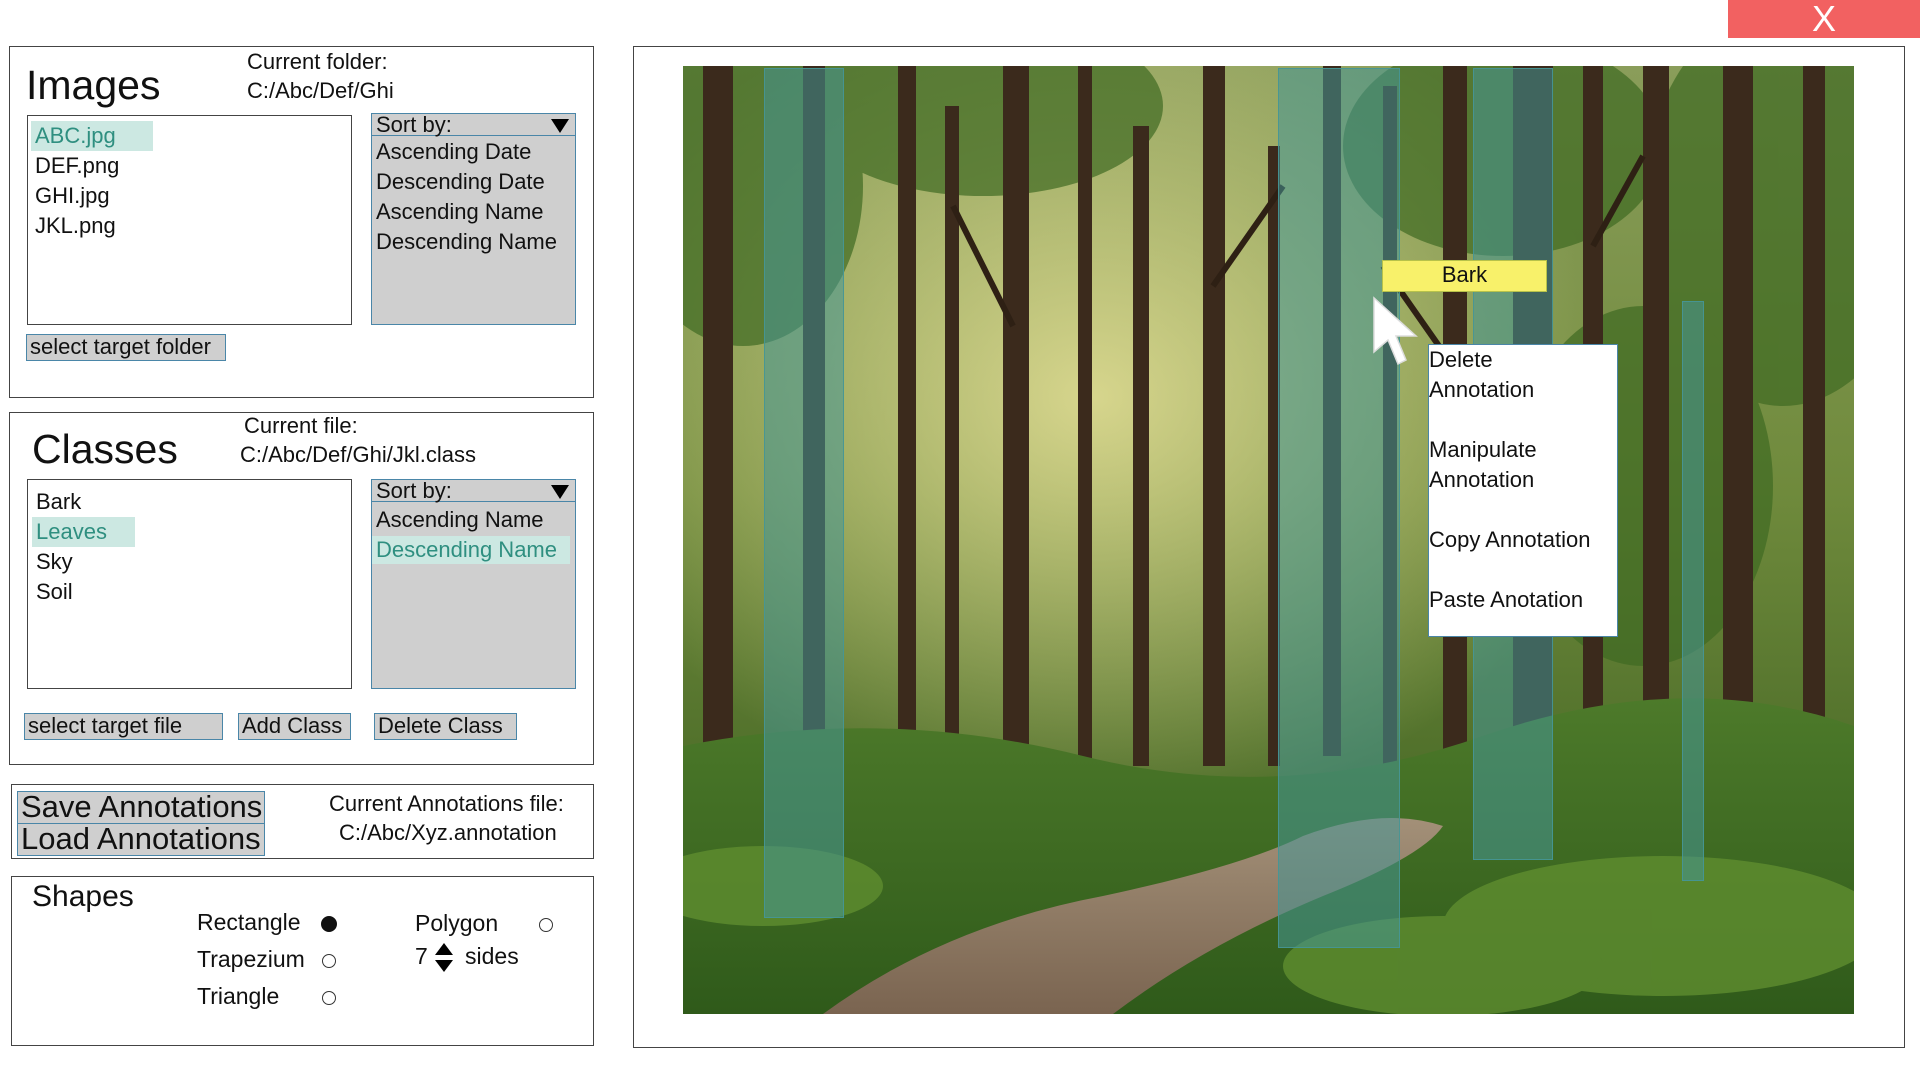  What do you see at coordinates (75, 166) in the screenshot?
I see `list-item: DEF.png` at bounding box center [75, 166].